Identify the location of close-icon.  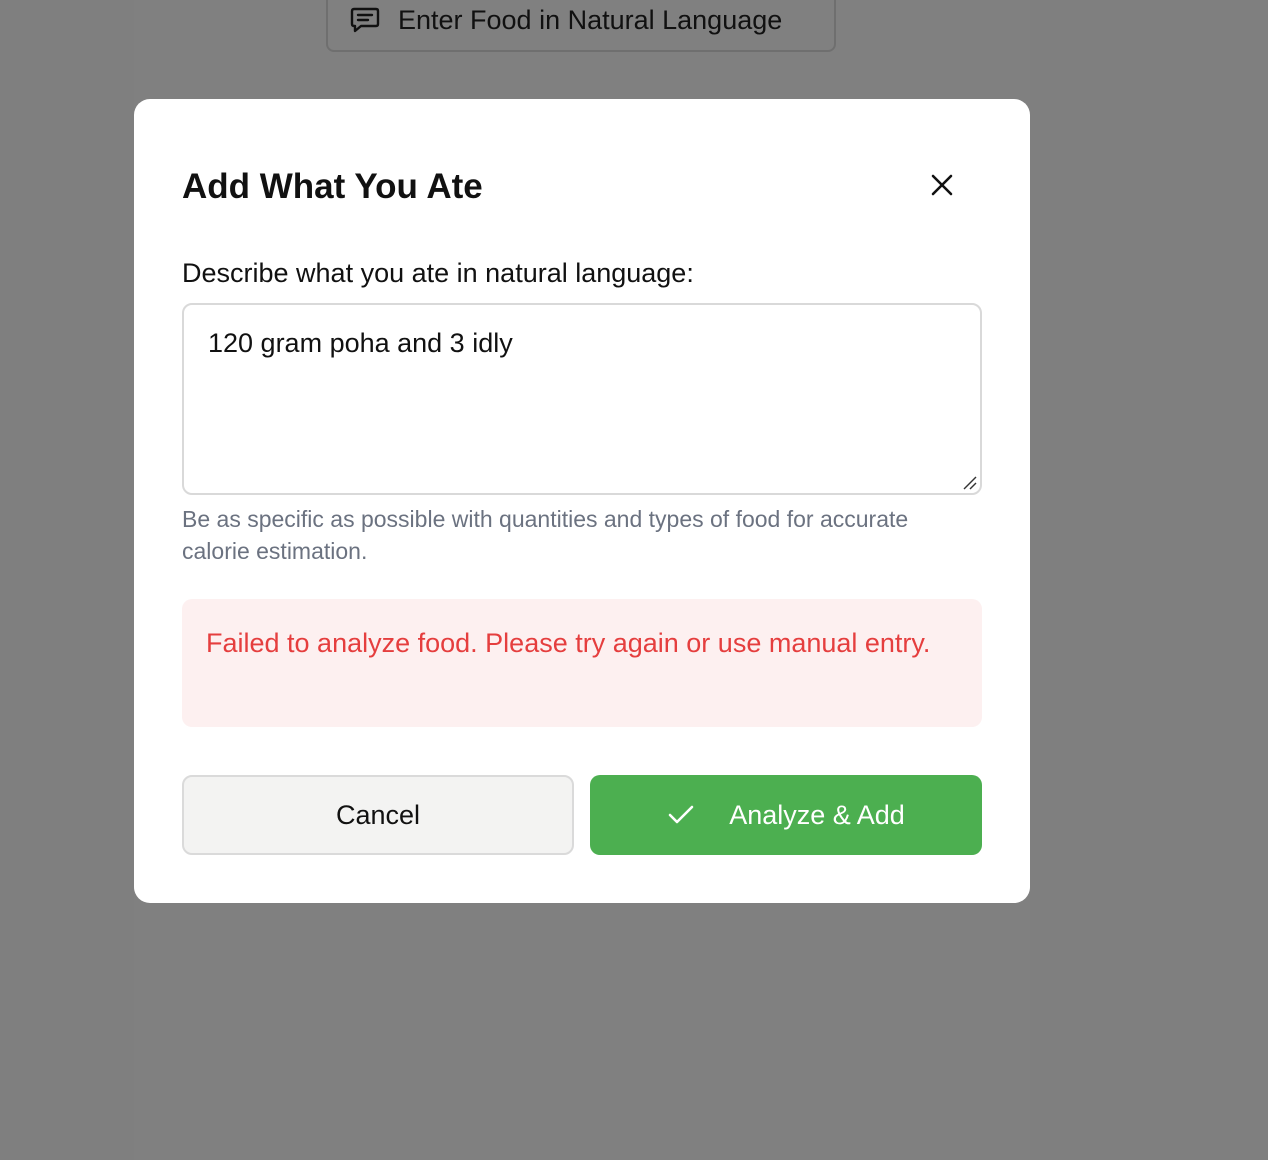
(942, 187).